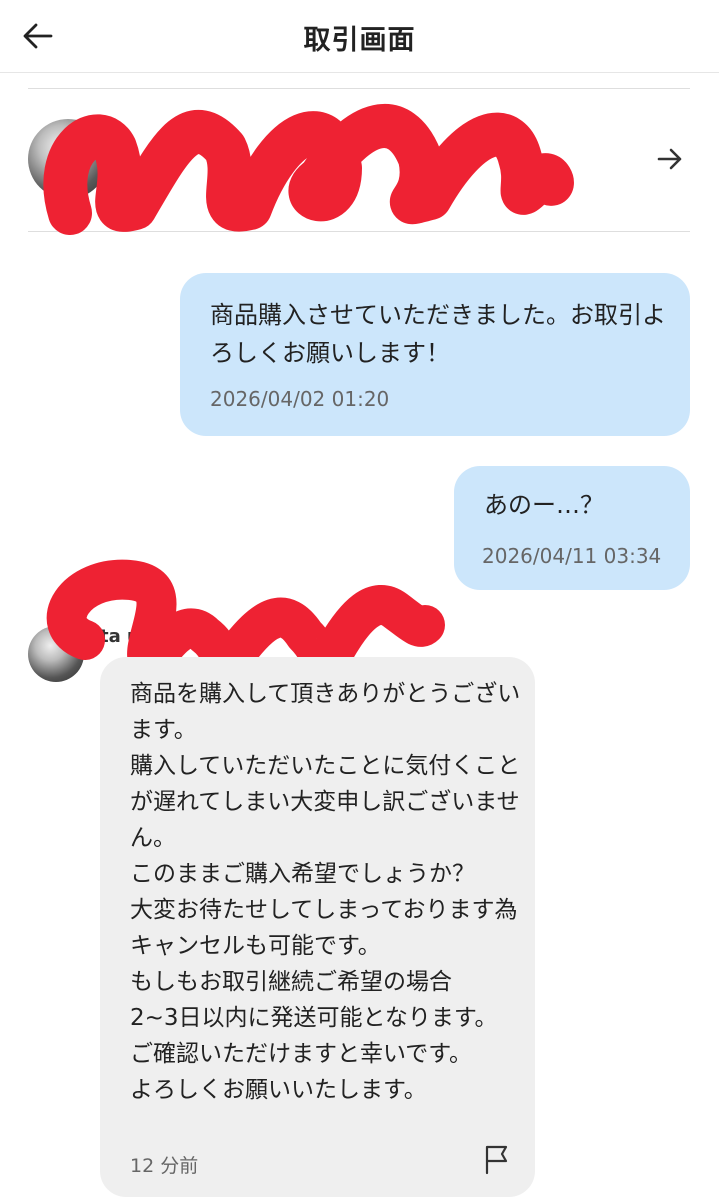 This screenshot has width=719, height=1200. I want to click on top-bar: 取引画面, so click(359, 36).